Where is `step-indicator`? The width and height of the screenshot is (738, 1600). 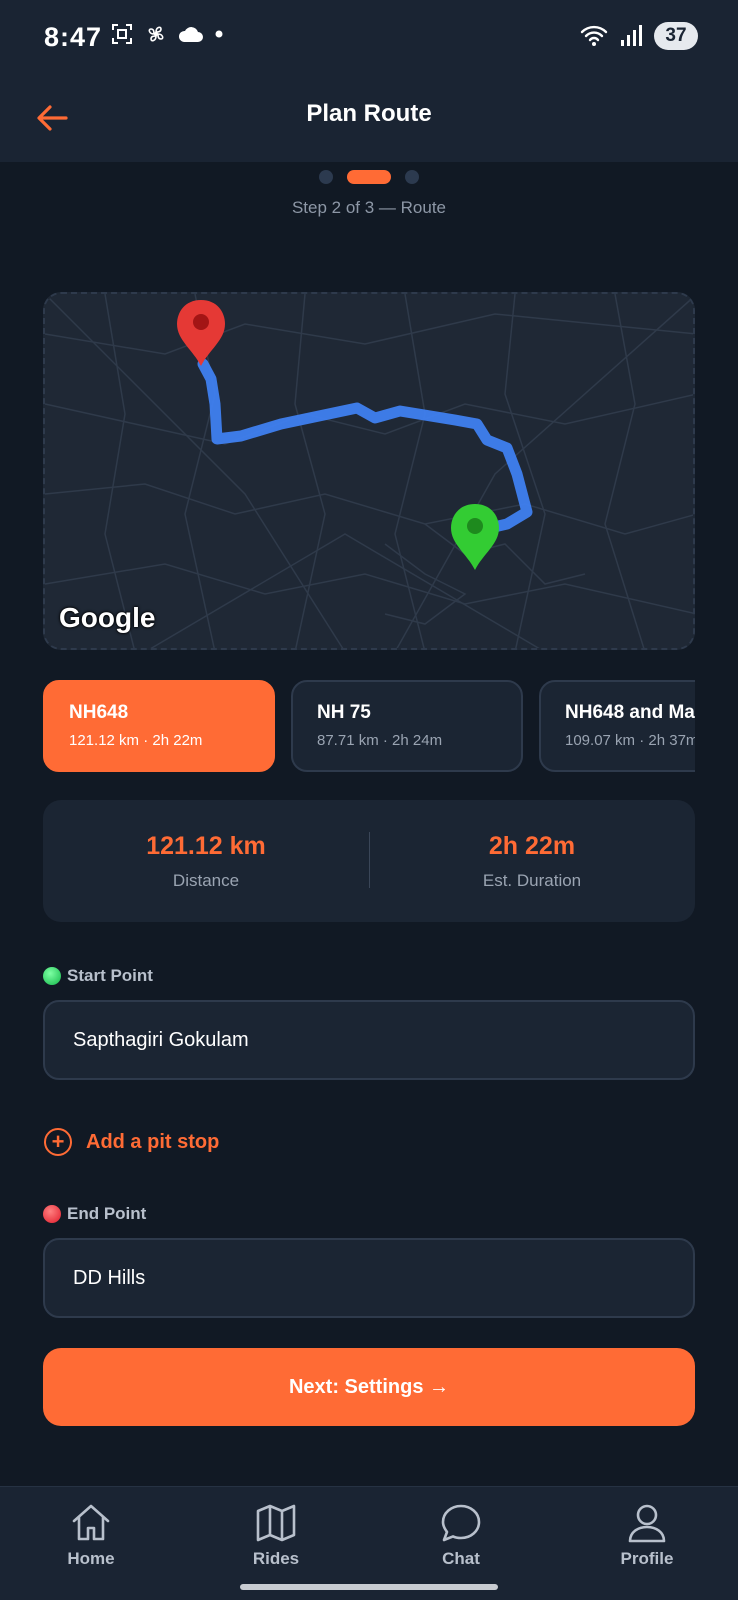 step-indicator is located at coordinates (369, 177).